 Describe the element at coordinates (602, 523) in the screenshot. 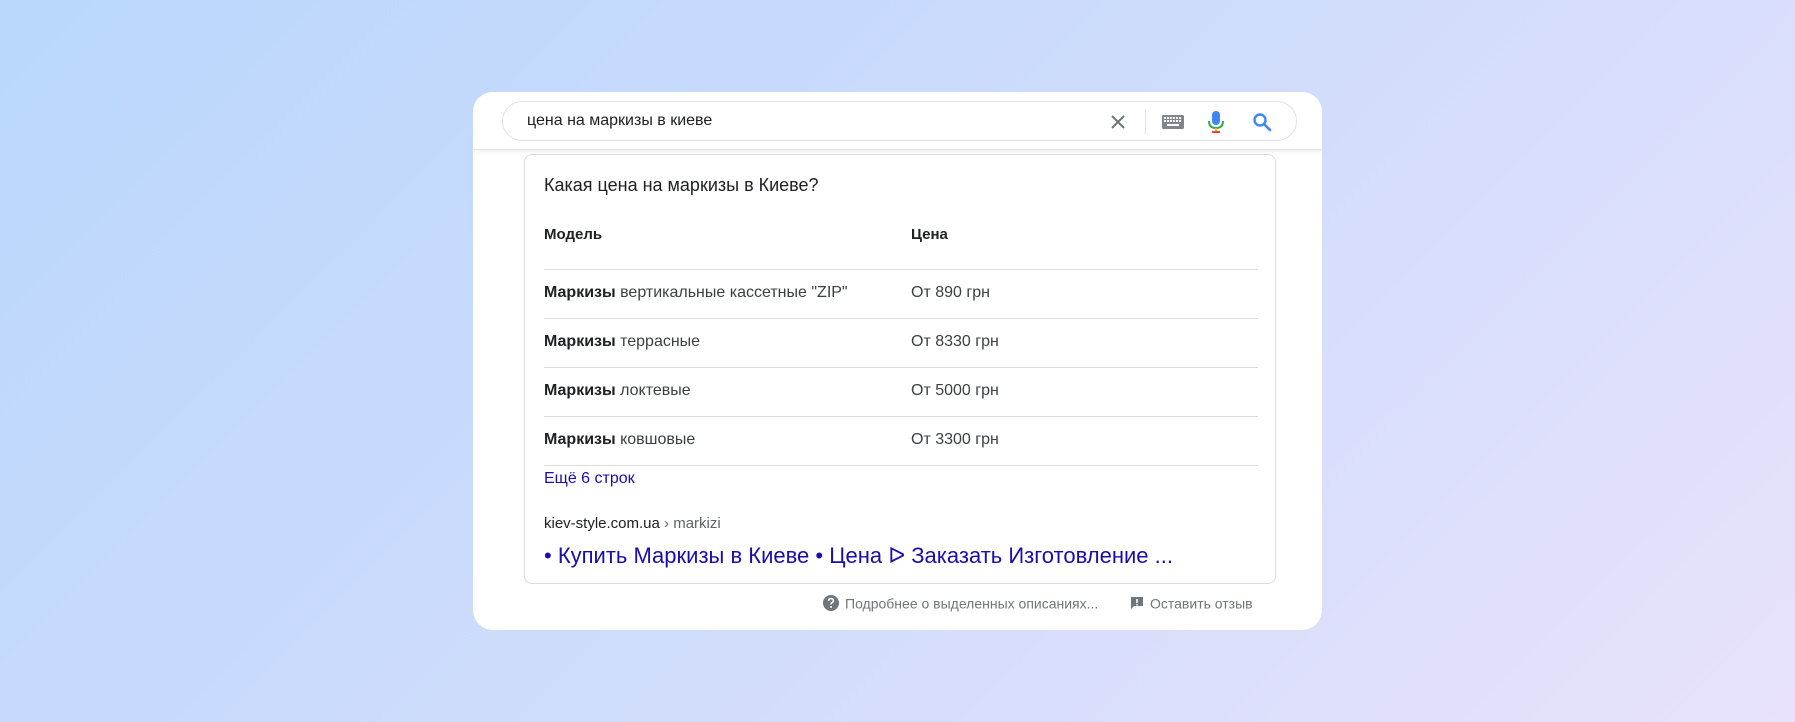

I see `cite-domain: kiev-style.com.ua` at that location.